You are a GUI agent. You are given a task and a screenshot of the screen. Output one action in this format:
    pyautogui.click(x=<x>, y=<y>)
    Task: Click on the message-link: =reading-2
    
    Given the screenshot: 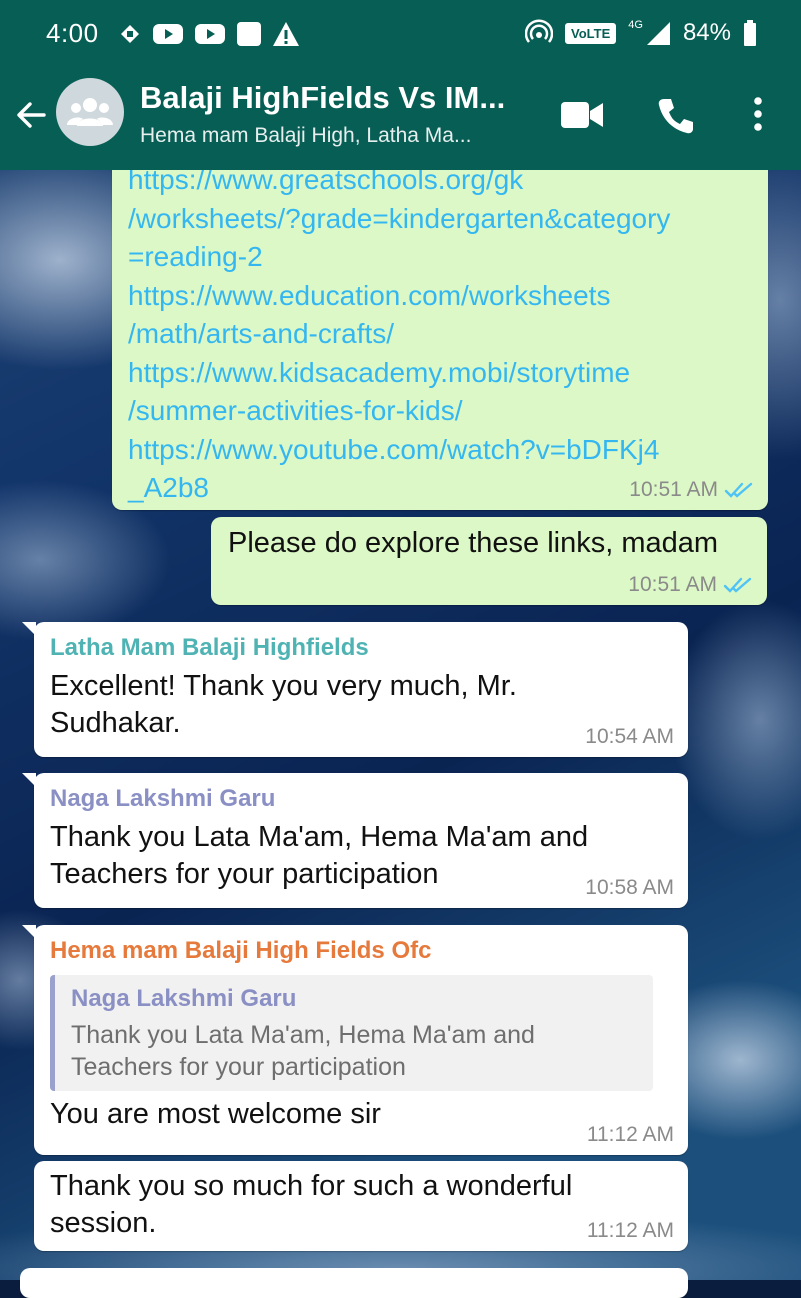 What is the action you would take?
    pyautogui.click(x=441, y=257)
    